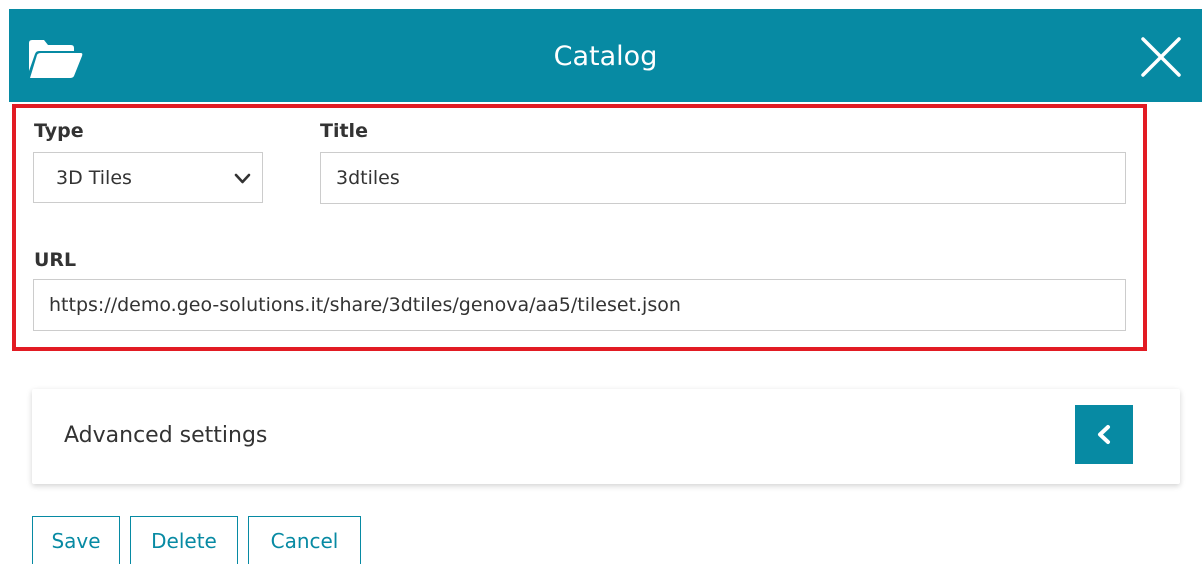  Describe the element at coordinates (344, 131) in the screenshot. I see `title-label: Title` at that location.